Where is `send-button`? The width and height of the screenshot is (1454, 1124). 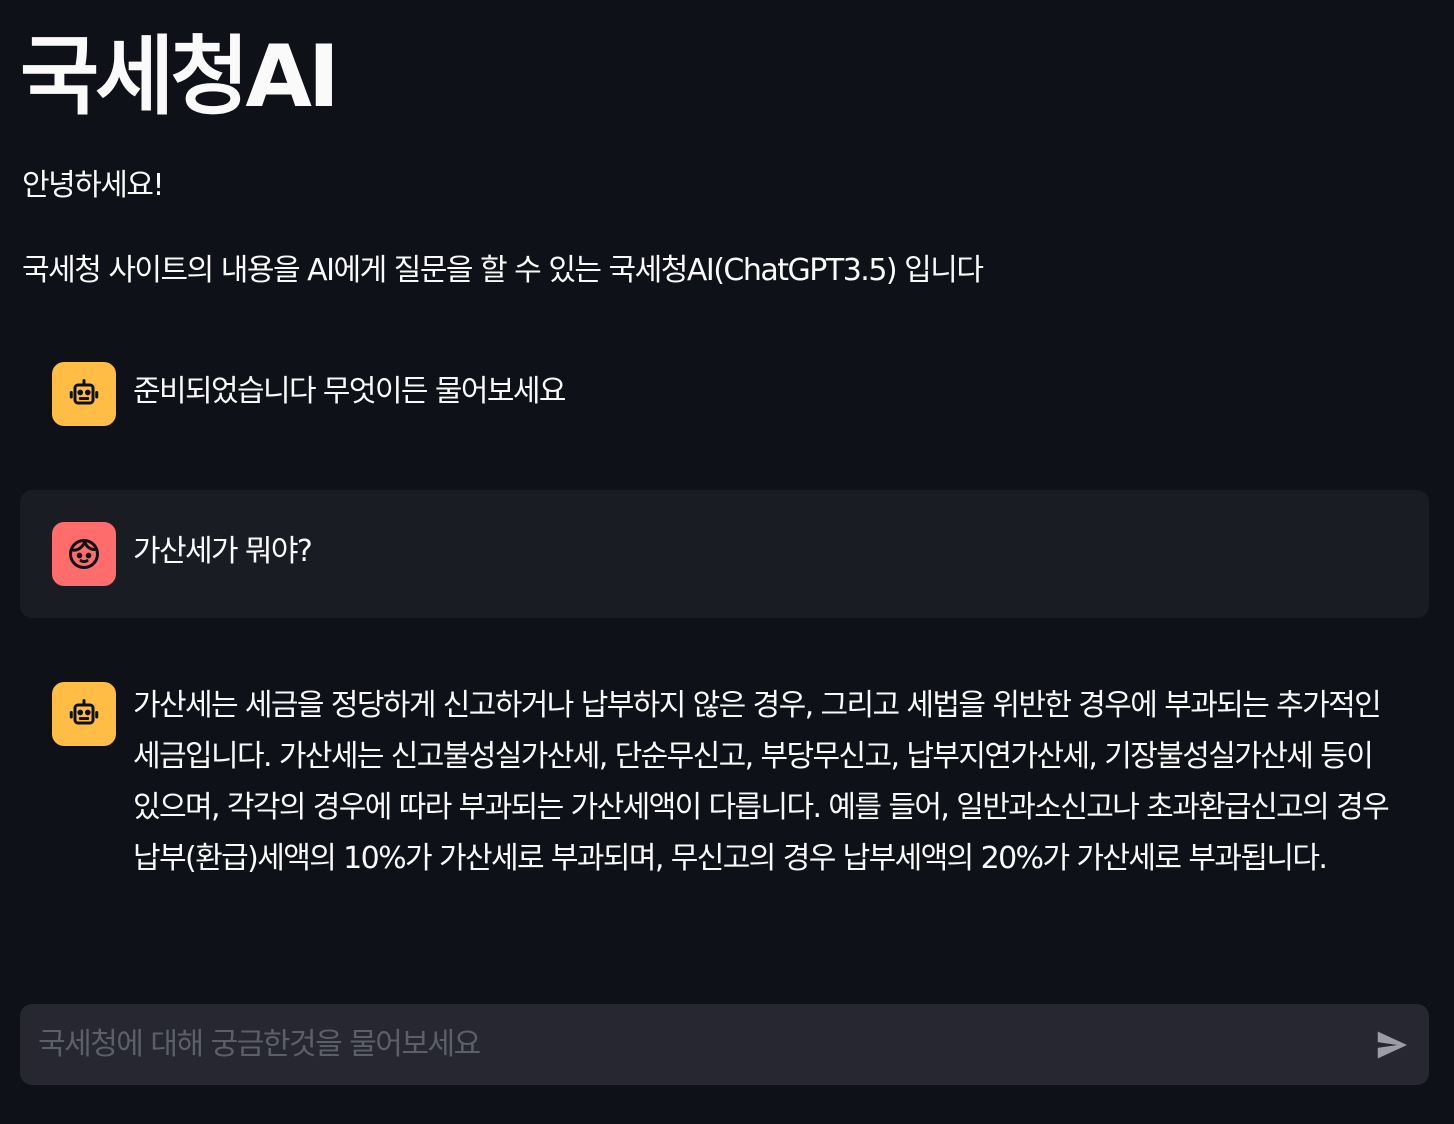 send-button is located at coordinates (1392, 1045).